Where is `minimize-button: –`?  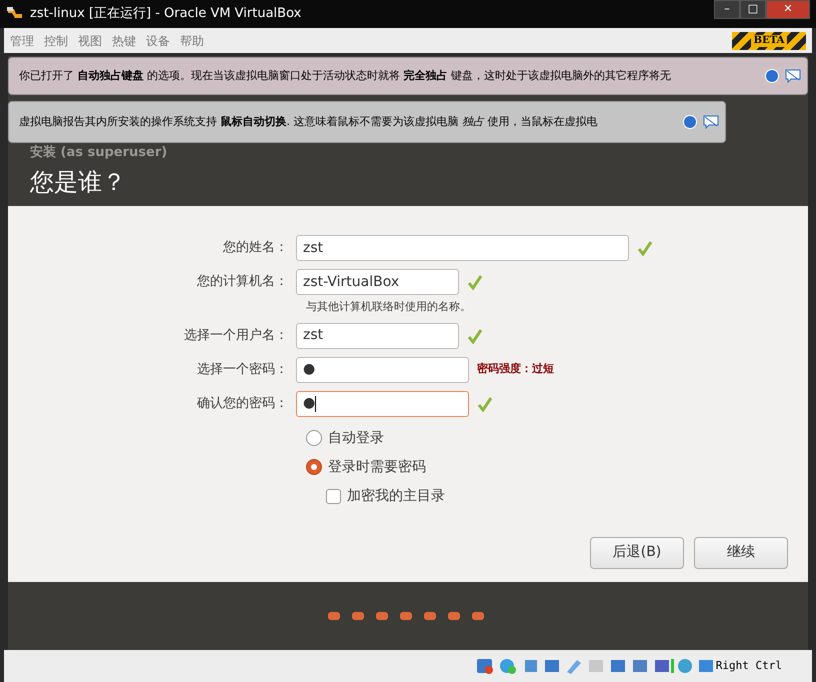
minimize-button: – is located at coordinates (727, 9).